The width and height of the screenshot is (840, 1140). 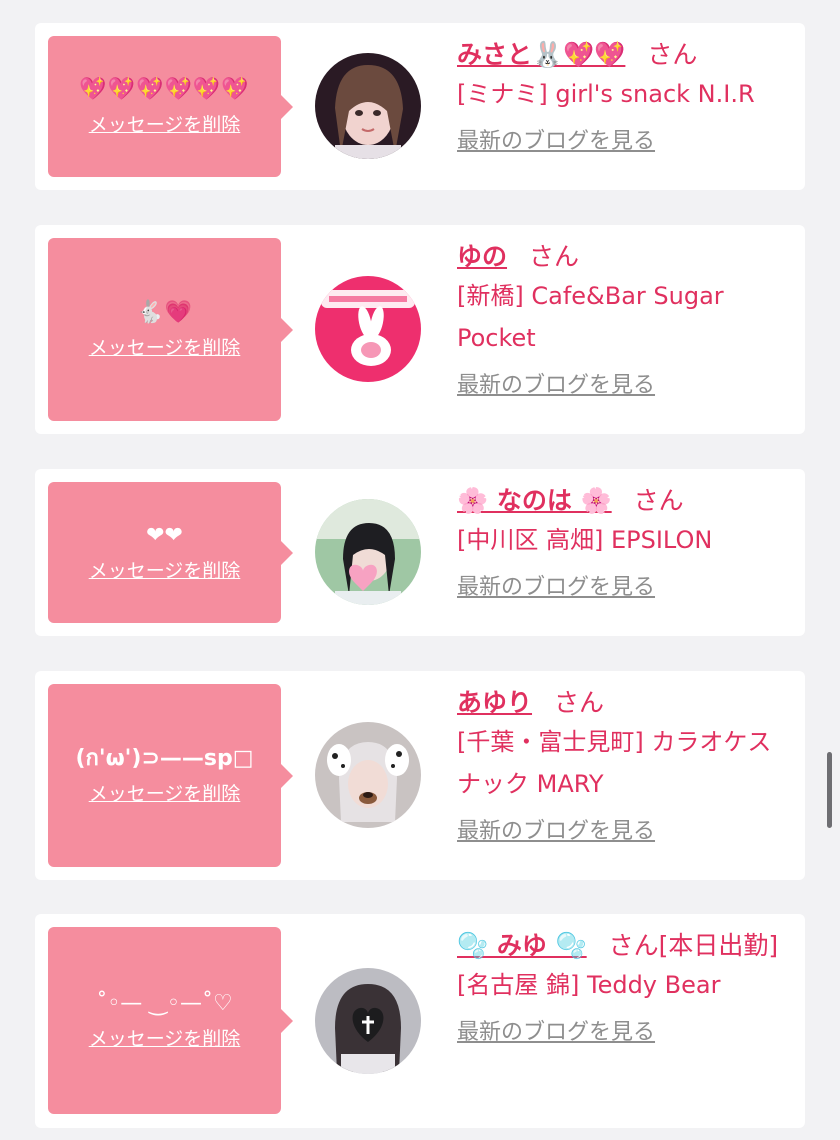 I want to click on shop-name: [千葉・富士見町] カラオケスナック MARY, so click(x=614, y=763).